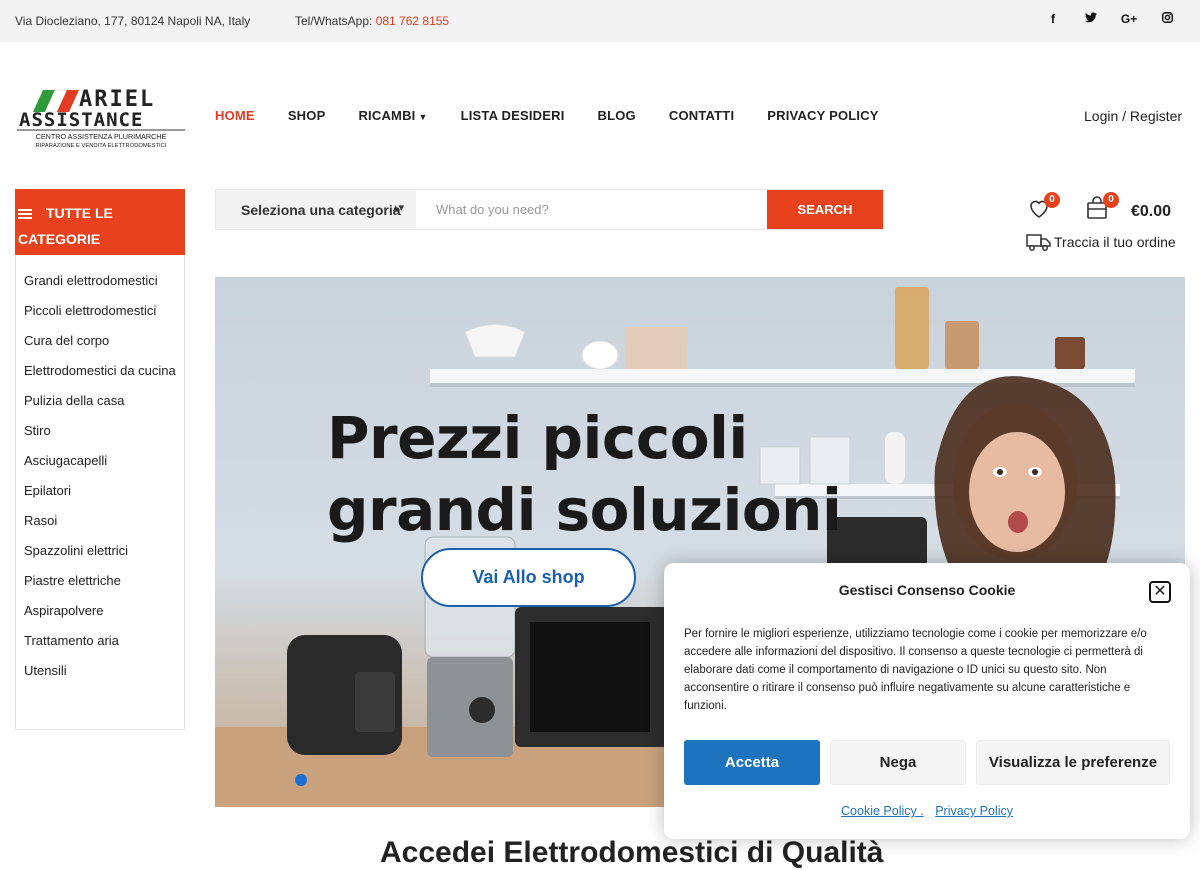 Image resolution: width=1200 pixels, height=870 pixels. I want to click on slider-dot, so click(301, 780).